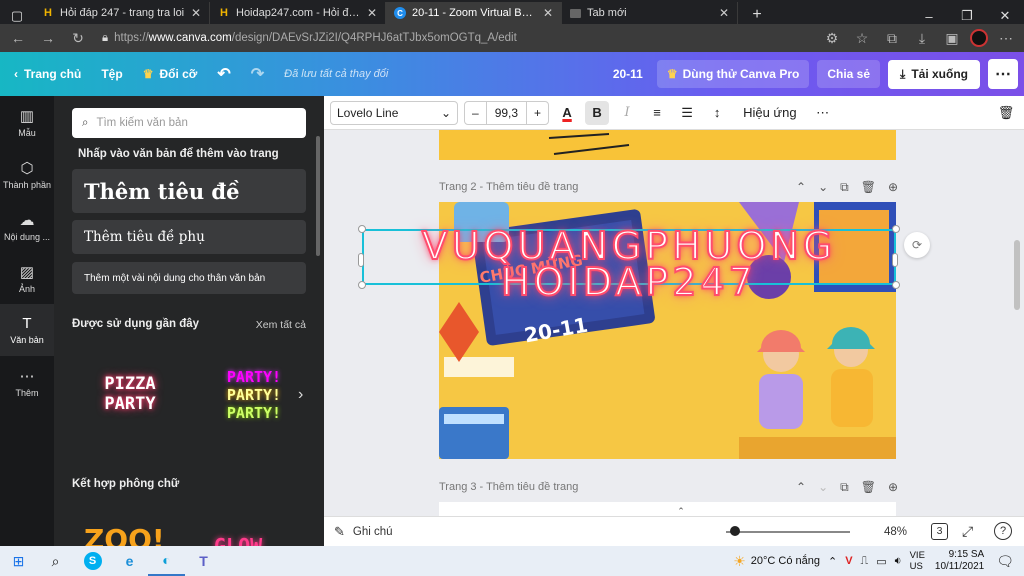 This screenshot has height=576, width=1024. I want to click on back-icon: ←, so click(18, 38).